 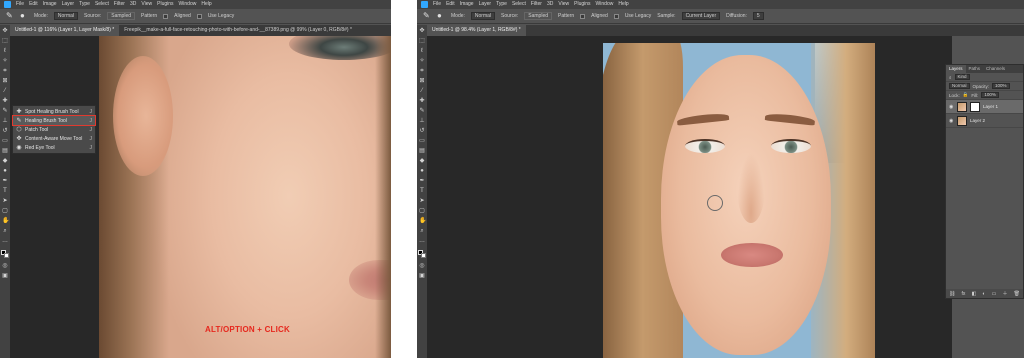 I want to click on menu-edit: Edit, so click(x=33, y=4).